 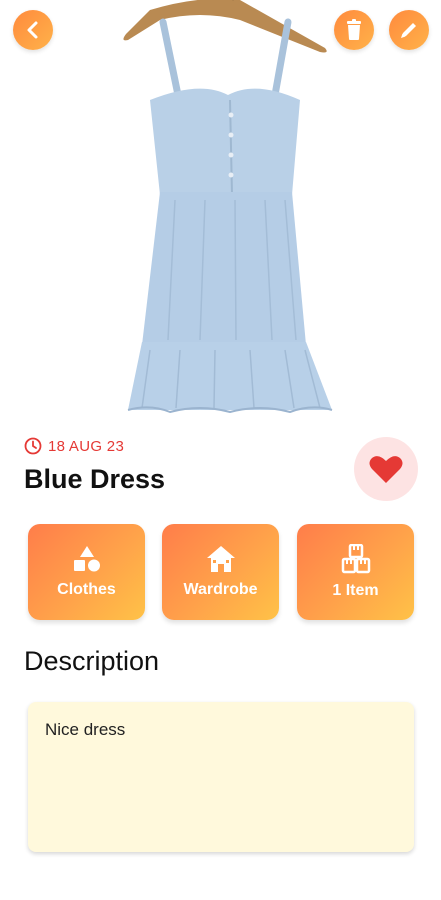 What do you see at coordinates (355, 590) in the screenshot?
I see `quantity-label: 1 Item` at bounding box center [355, 590].